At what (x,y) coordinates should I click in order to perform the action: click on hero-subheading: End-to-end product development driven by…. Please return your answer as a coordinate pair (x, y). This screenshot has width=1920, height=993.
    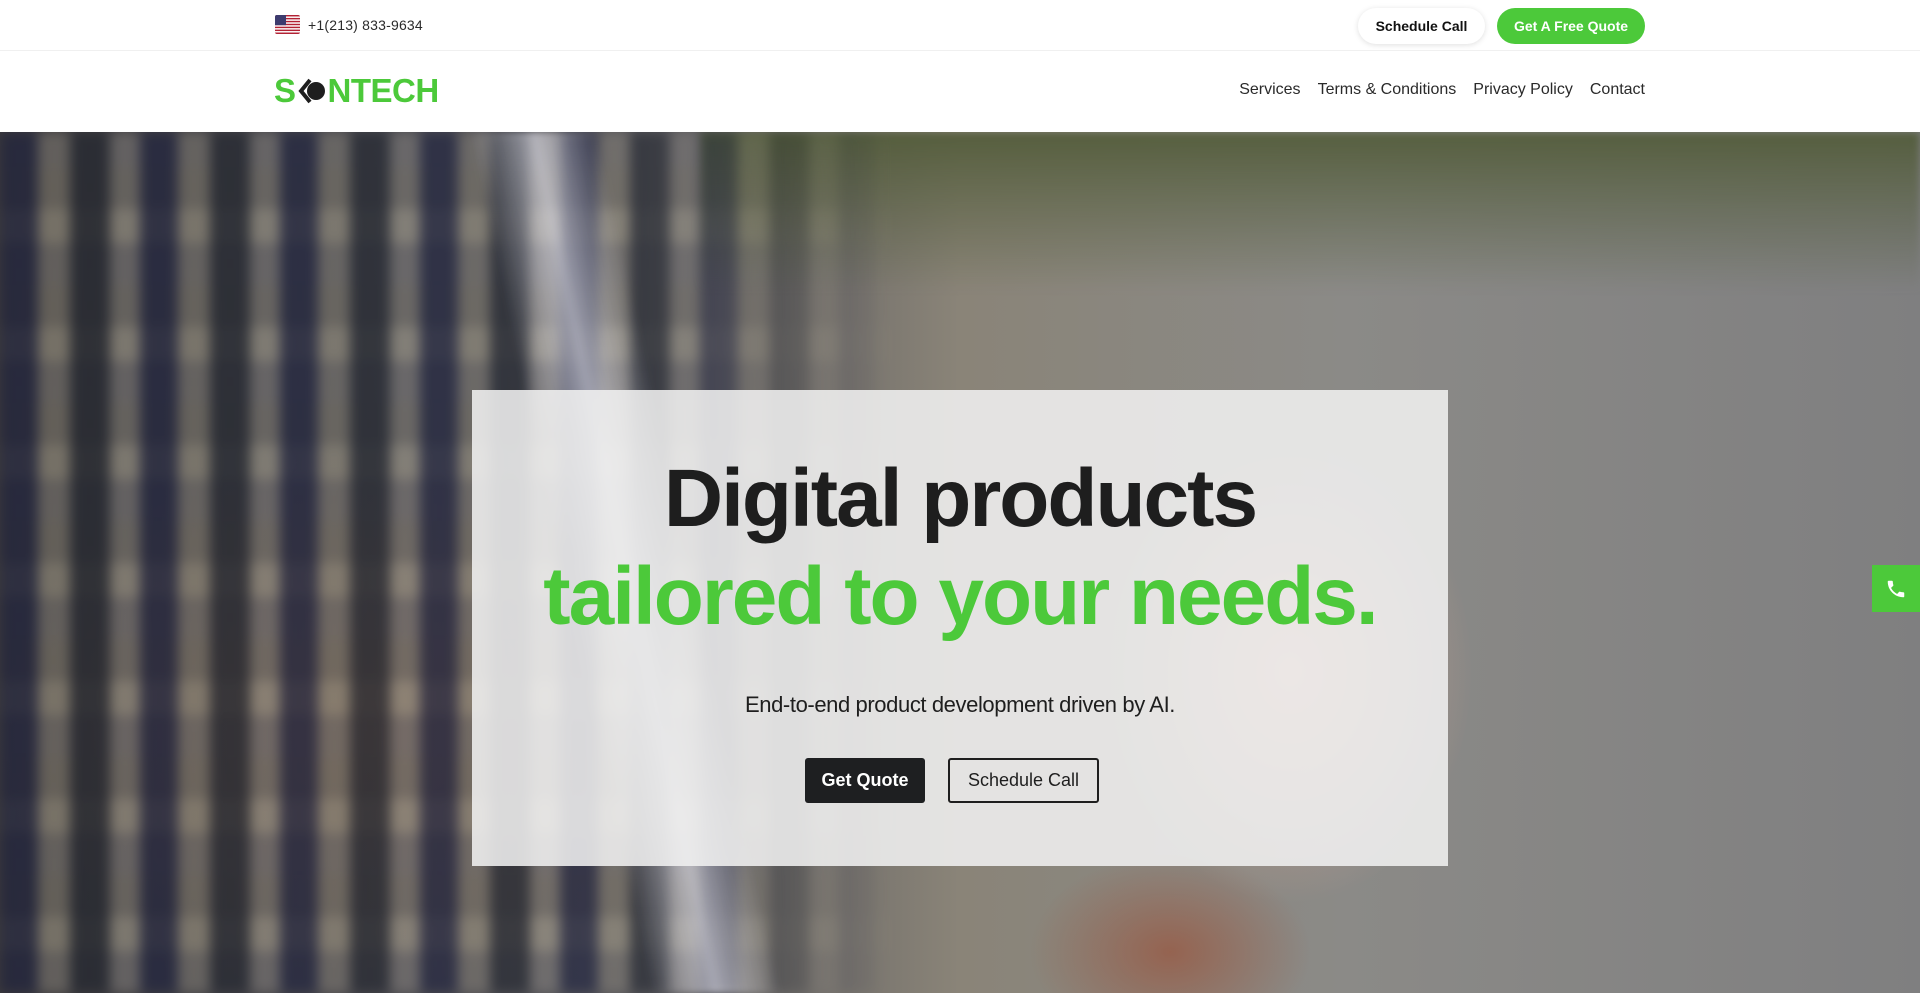
    Looking at the image, I should click on (959, 704).